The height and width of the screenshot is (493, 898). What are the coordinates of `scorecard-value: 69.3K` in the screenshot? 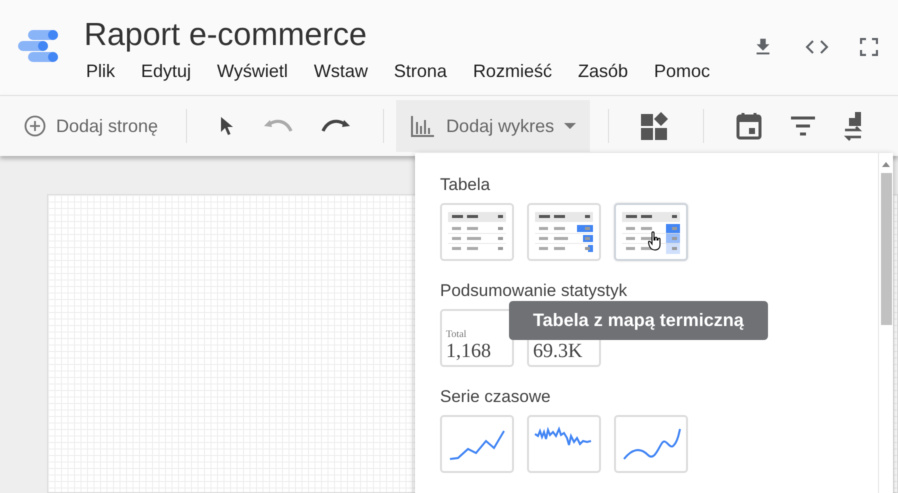 It's located at (557, 351).